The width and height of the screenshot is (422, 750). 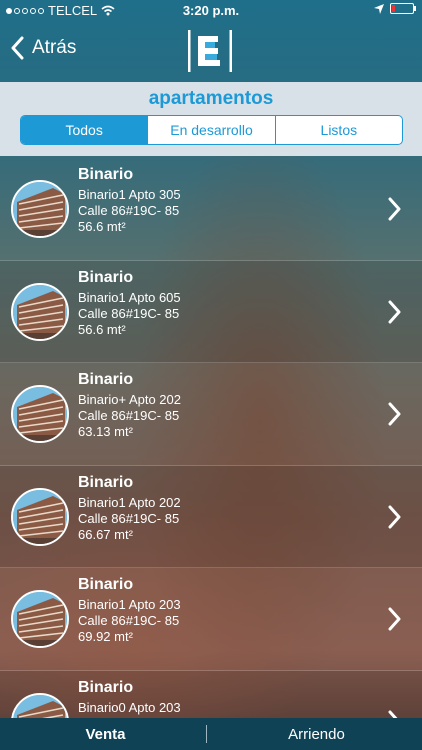 What do you see at coordinates (211, 98) in the screenshot?
I see `section-title: apartamentos` at bounding box center [211, 98].